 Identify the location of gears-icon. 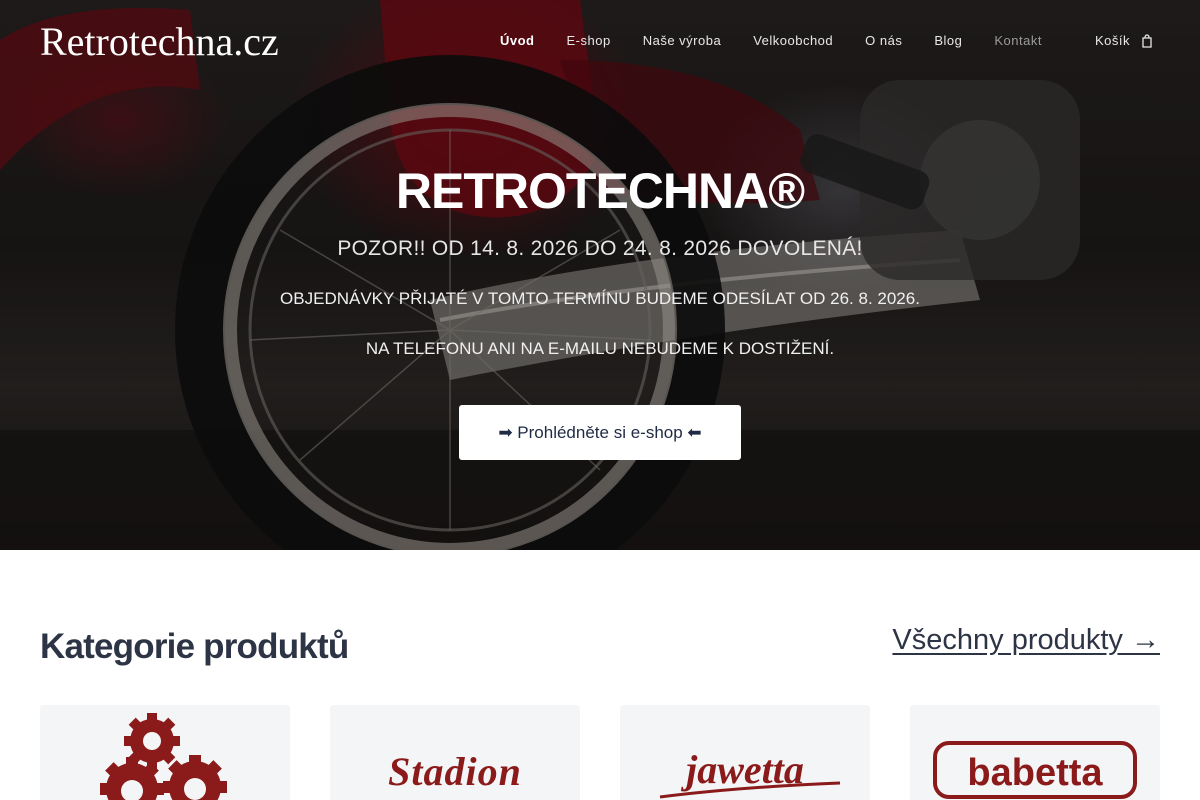
(163, 756).